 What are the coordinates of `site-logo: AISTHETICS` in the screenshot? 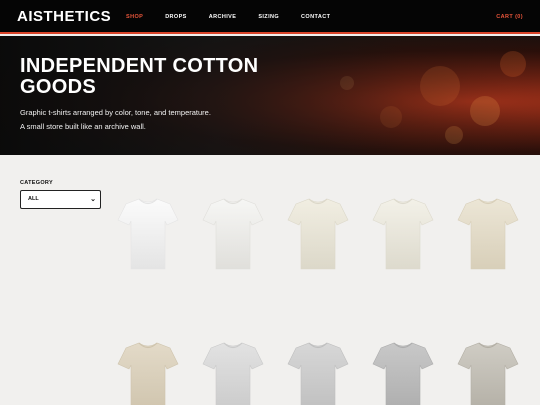 It's located at (64, 16).